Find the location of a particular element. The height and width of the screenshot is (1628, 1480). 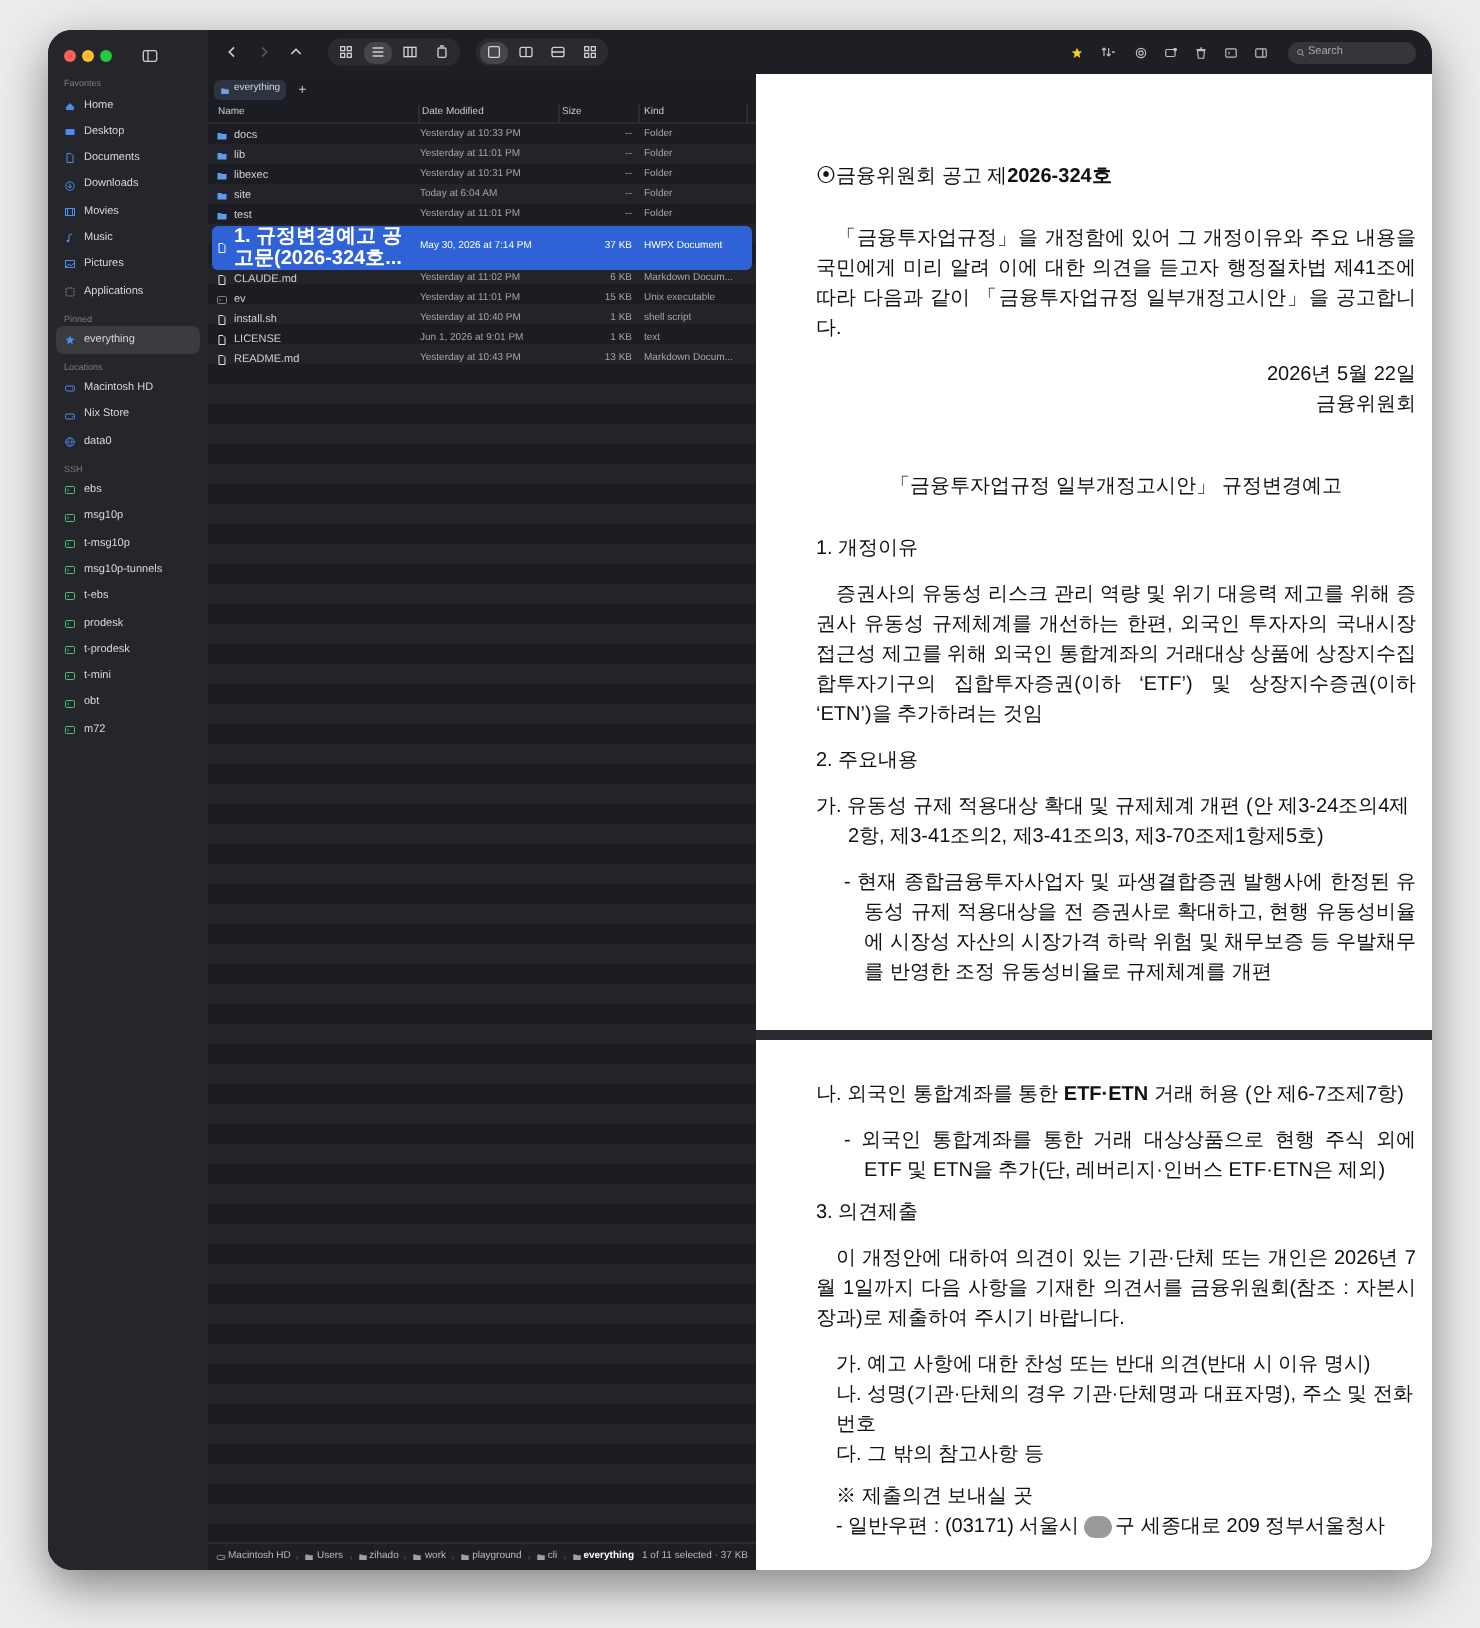

document-text: 나. 외국인 통합계좌를 통한 ETF·ETN 거래 허용 (안 제6-7조제7항) is located at coordinates (1111, 1096).